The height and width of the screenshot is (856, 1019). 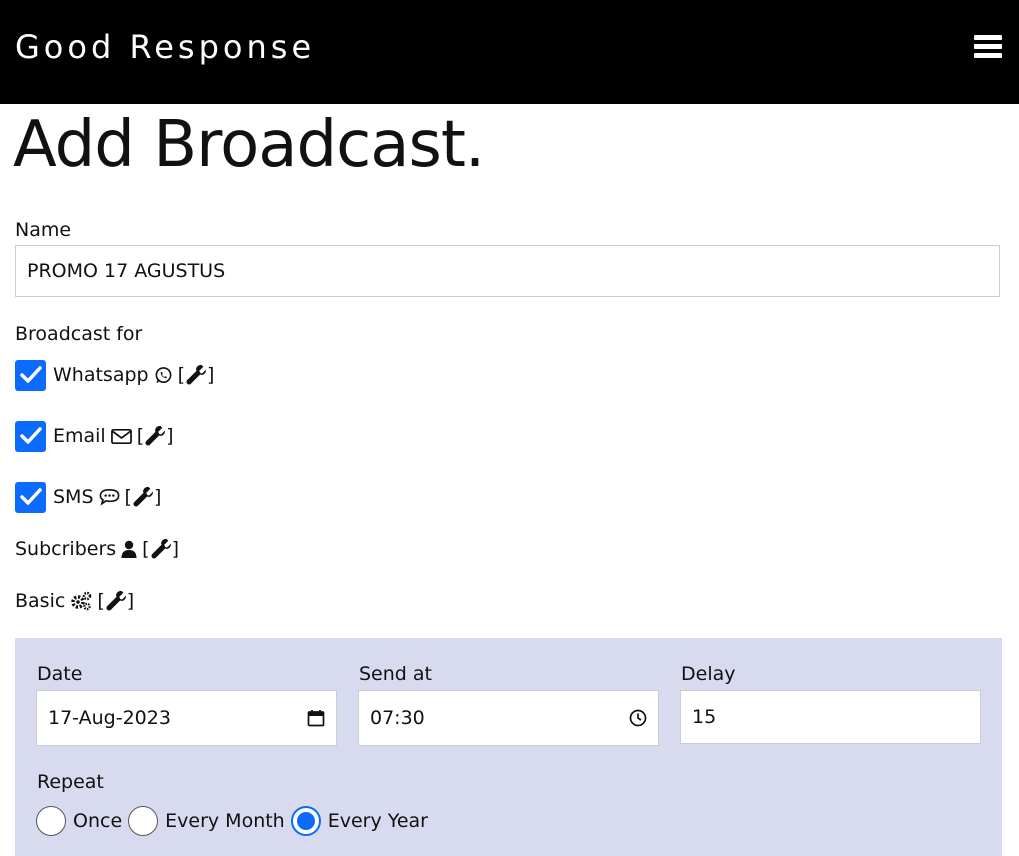 I want to click on subscribers-settings-link: [ ], so click(x=160, y=549).